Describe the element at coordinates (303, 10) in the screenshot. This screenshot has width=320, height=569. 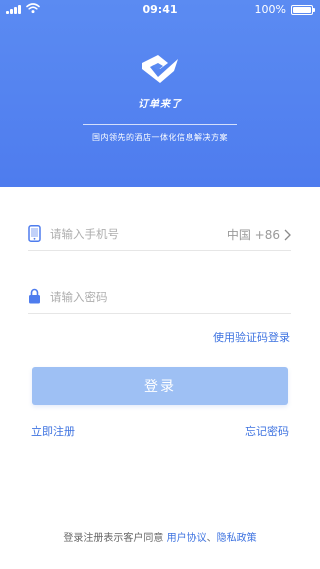
I see `battery-icon` at that location.